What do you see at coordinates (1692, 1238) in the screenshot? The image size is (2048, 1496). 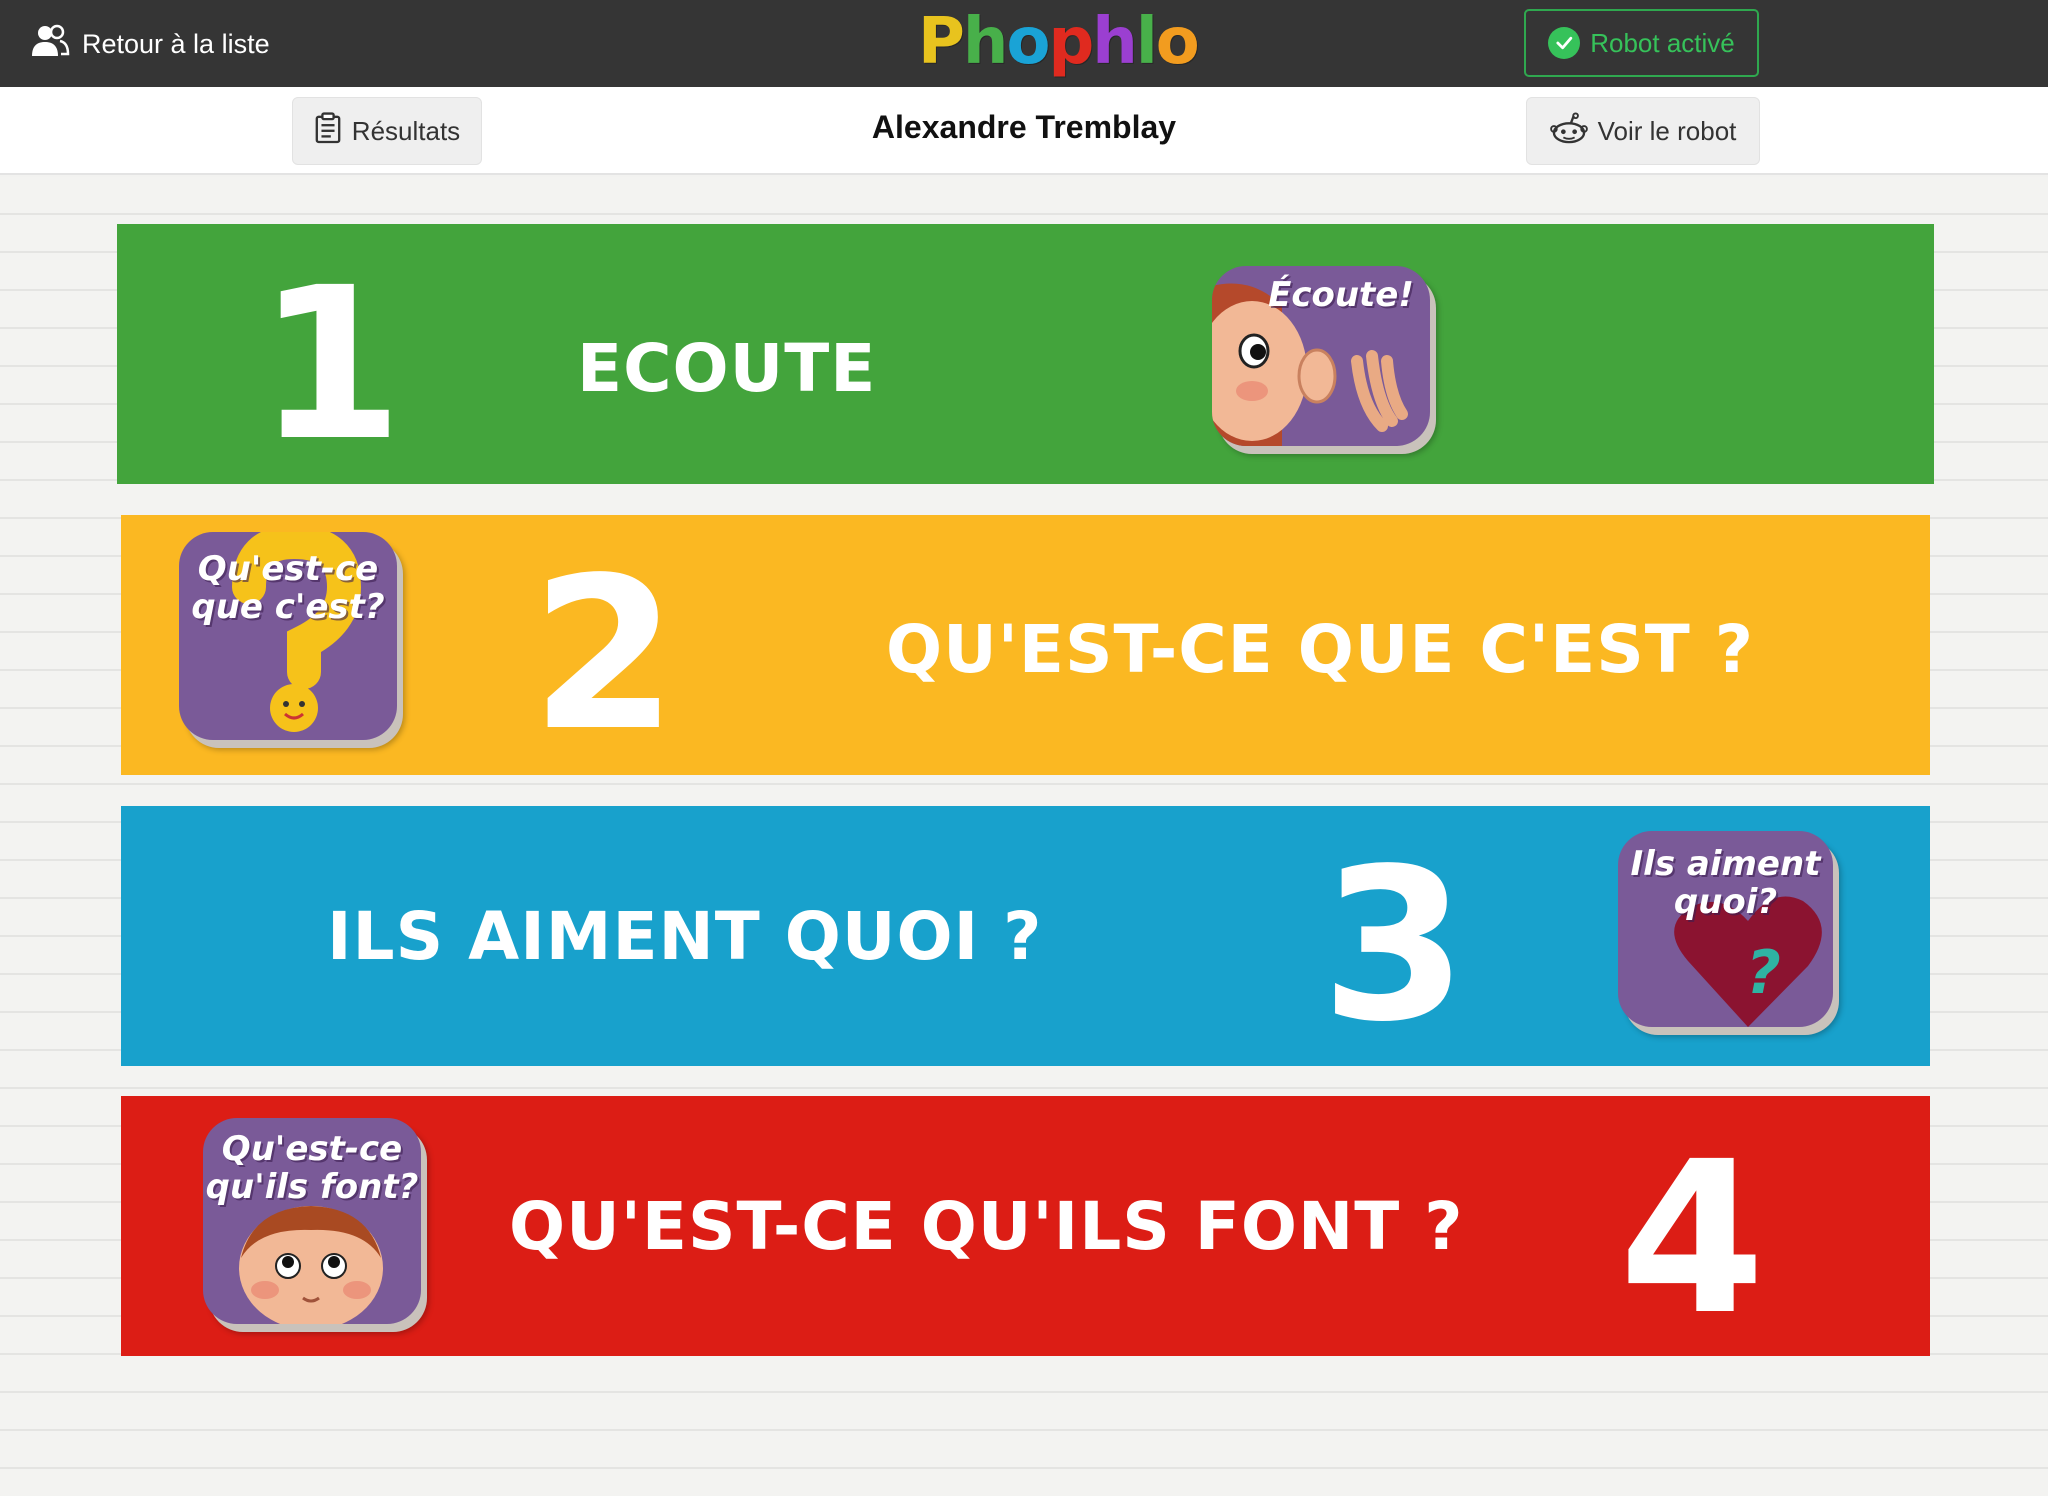 I see `activity-number: 4` at bounding box center [1692, 1238].